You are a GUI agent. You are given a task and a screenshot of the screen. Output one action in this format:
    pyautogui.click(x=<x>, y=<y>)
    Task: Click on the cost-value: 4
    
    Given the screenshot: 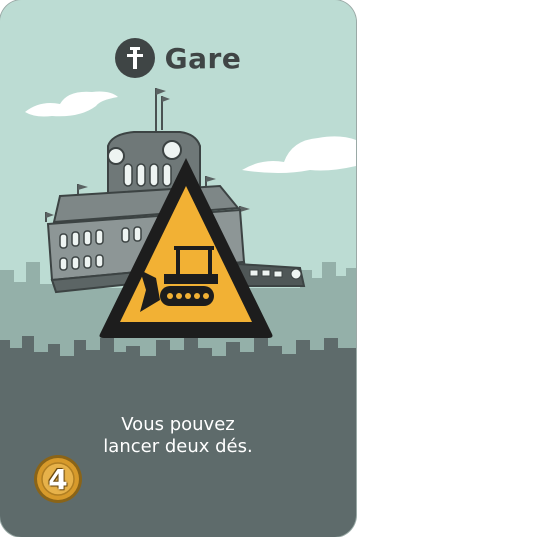 What is the action you would take?
    pyautogui.click(x=58, y=479)
    